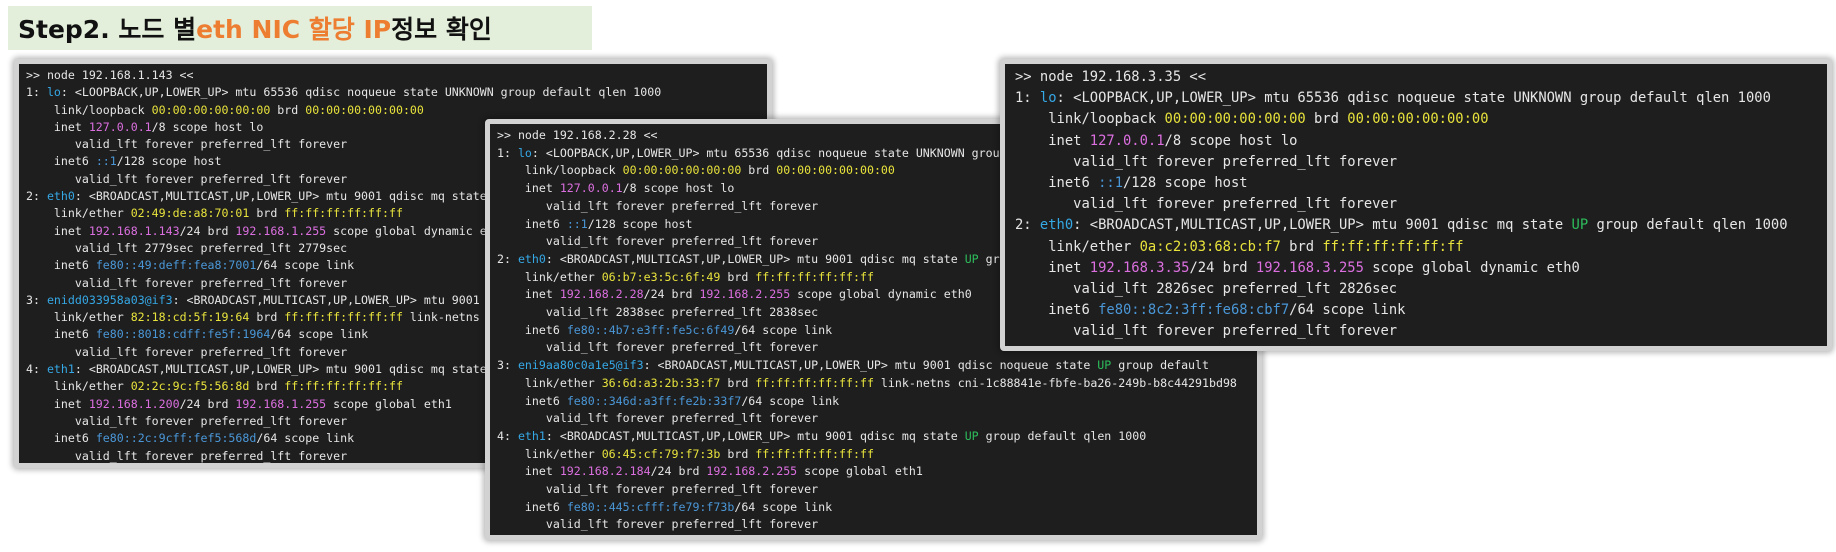 Image resolution: width=1836 pixels, height=552 pixels. Describe the element at coordinates (190, 386) in the screenshot. I see `mac-address: 02:2c:9c:f5:56:8d` at that location.